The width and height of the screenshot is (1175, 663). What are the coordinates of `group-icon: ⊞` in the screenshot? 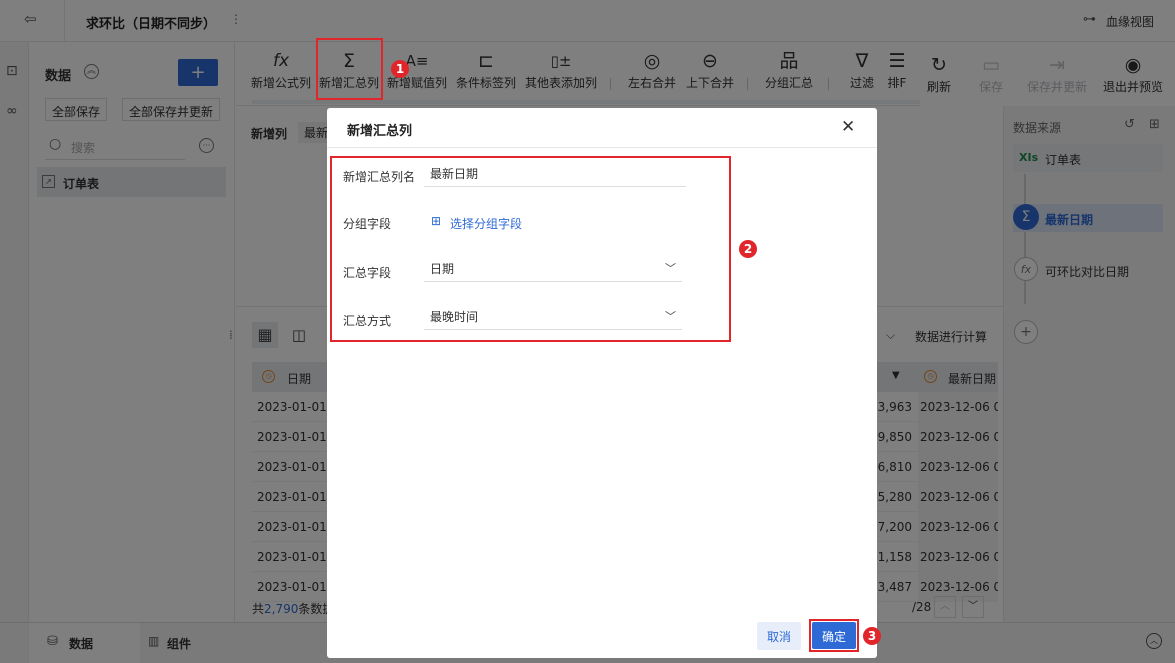 It's located at (436, 221).